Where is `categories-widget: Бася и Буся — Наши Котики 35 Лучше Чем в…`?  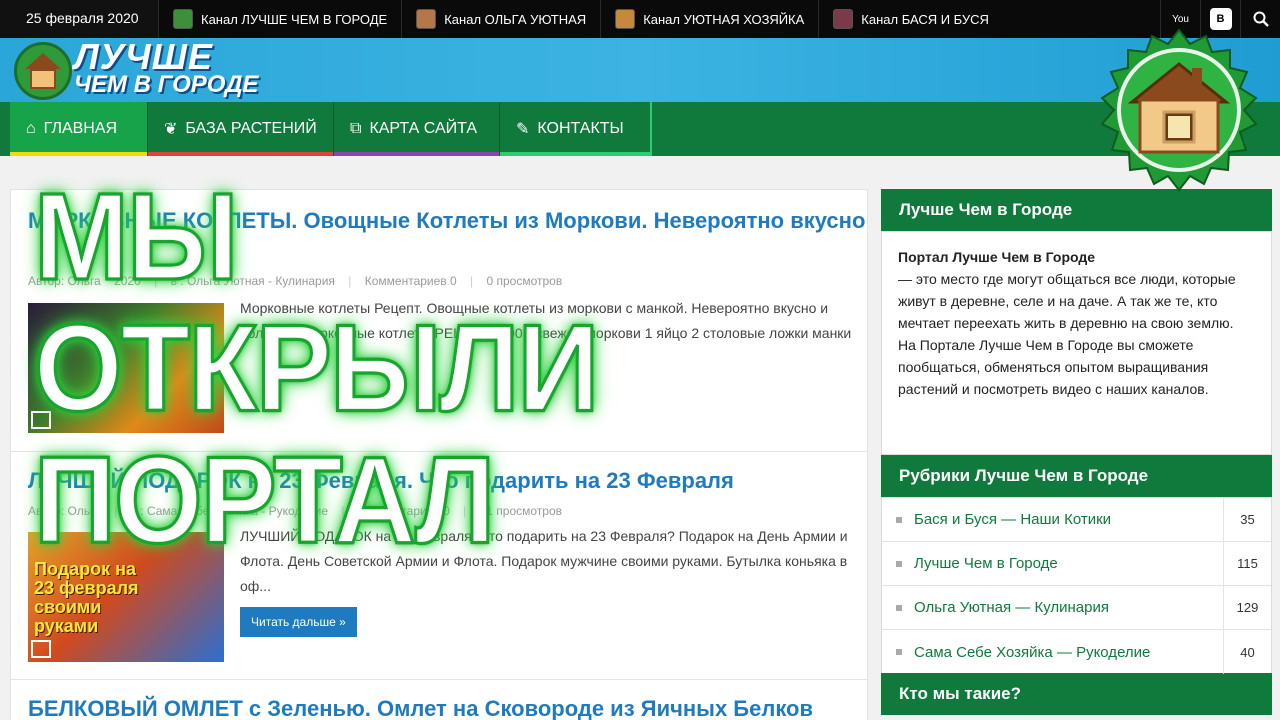
categories-widget: Бася и Буся — Наши Котики 35 Лучше Чем в… is located at coordinates (1076, 586).